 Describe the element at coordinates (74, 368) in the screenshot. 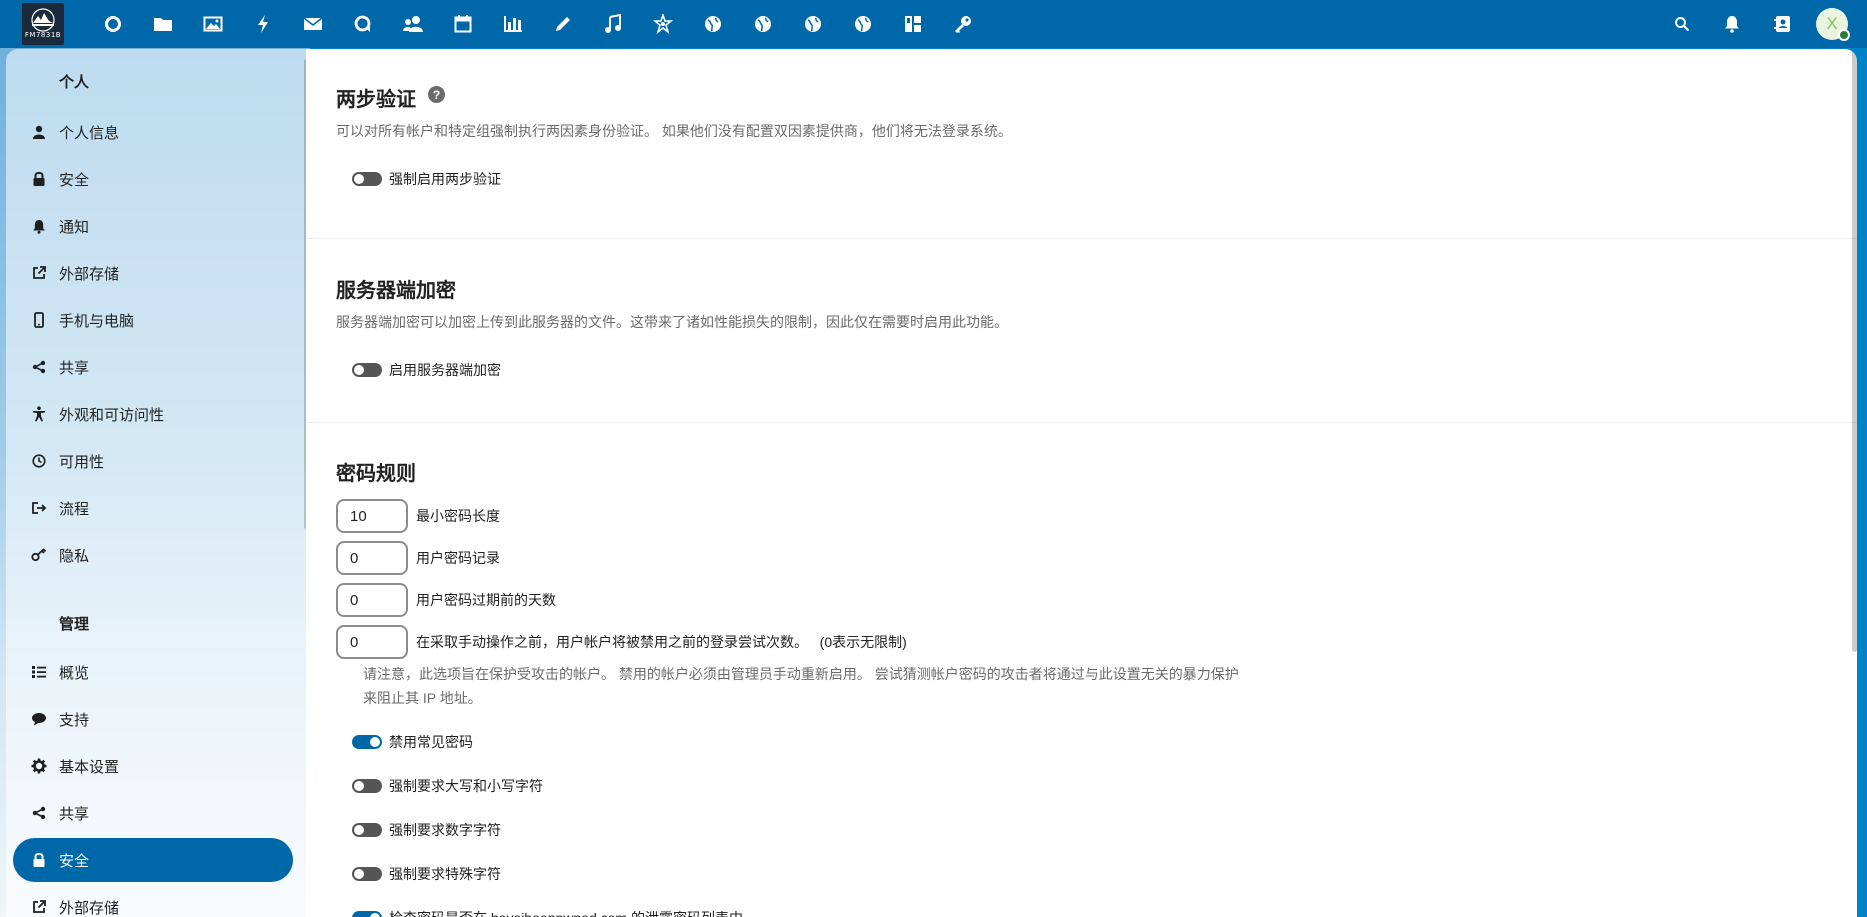

I see `nav-item-label: 共享` at that location.